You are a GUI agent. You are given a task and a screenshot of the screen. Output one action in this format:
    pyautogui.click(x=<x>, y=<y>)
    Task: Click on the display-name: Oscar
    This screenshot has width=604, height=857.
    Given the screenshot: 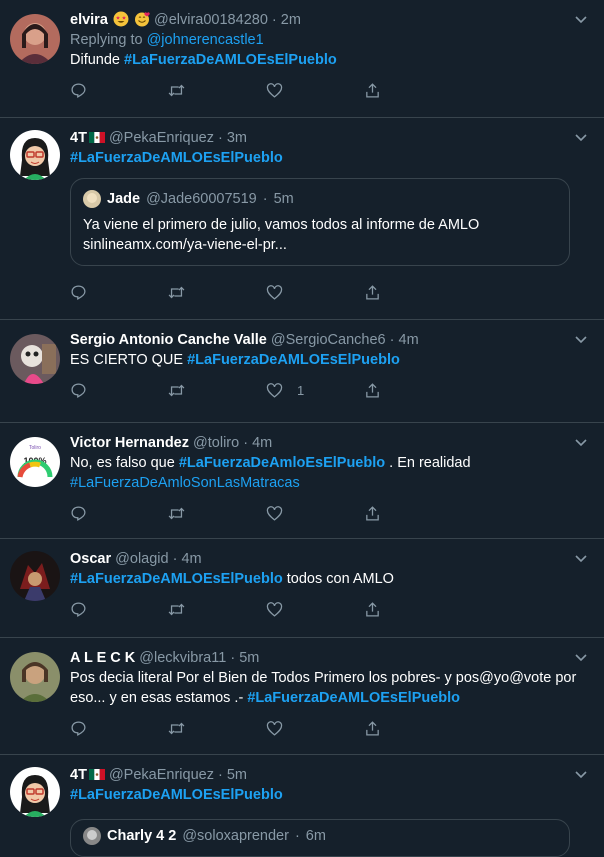 What is the action you would take?
    pyautogui.click(x=90, y=559)
    